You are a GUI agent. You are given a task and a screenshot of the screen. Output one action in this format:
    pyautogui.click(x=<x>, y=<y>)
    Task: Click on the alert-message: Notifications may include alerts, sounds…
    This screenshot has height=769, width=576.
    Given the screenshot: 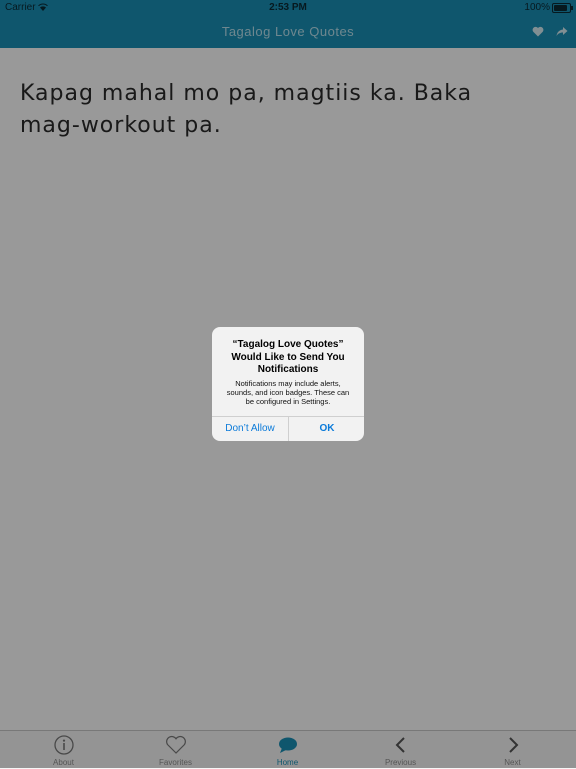 What is the action you would take?
    pyautogui.click(x=288, y=392)
    